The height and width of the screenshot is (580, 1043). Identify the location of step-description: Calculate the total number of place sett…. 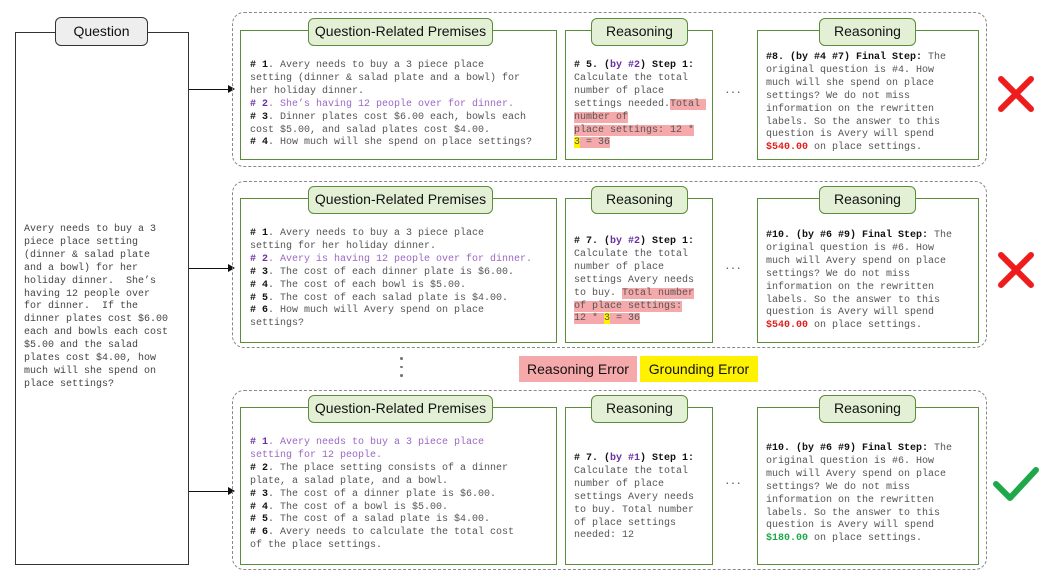
(634, 503).